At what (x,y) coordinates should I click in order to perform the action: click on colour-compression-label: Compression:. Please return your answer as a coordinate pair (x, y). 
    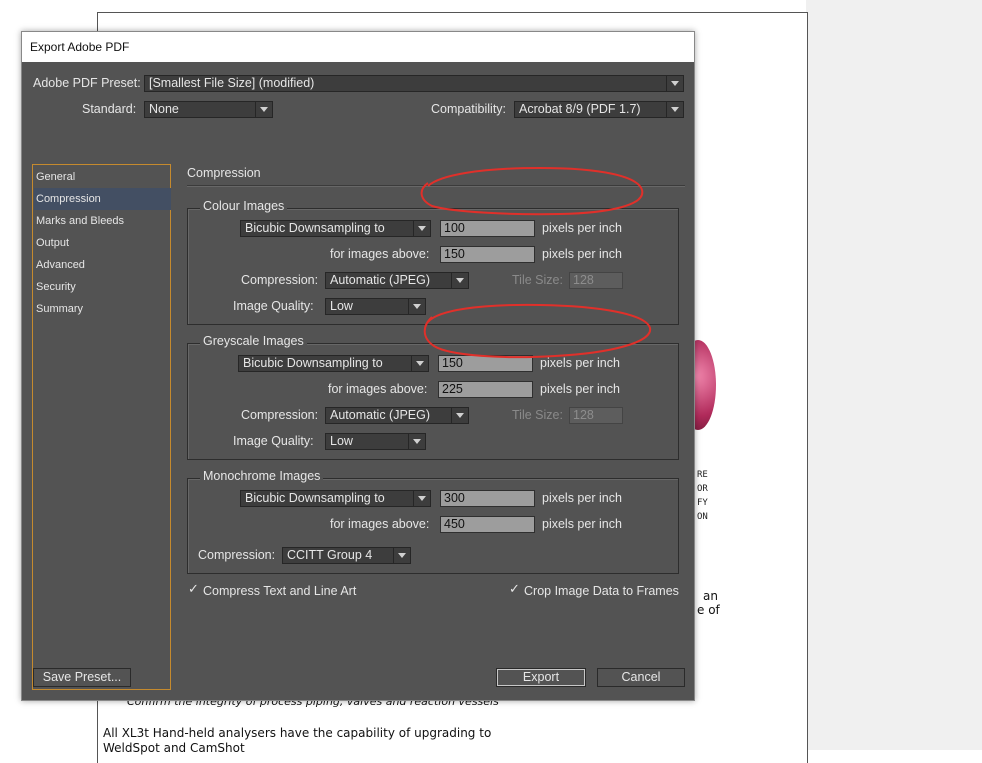
    Looking at the image, I should click on (280, 280).